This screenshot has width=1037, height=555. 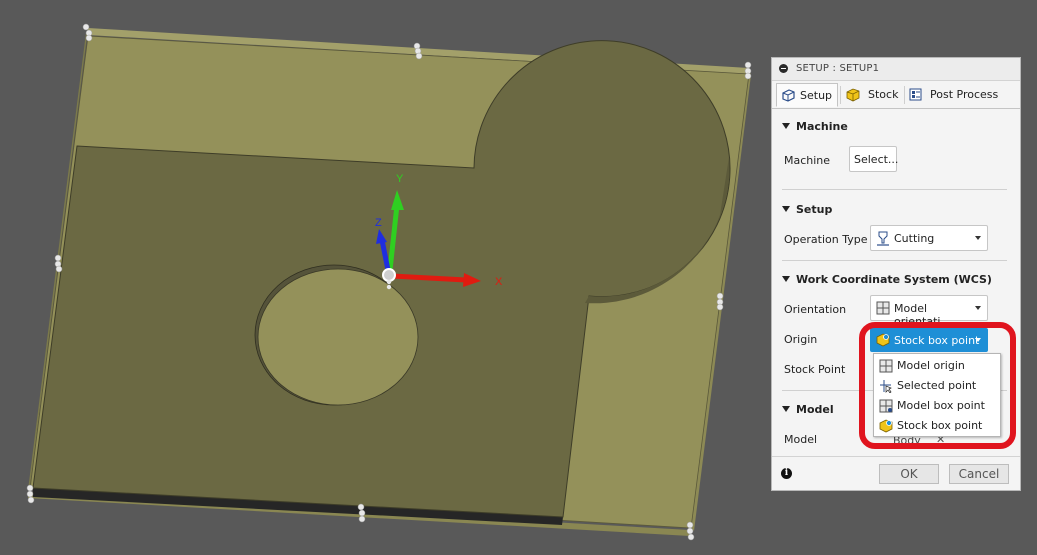 I want to click on operation-type-value: Cutting, so click(x=914, y=238).